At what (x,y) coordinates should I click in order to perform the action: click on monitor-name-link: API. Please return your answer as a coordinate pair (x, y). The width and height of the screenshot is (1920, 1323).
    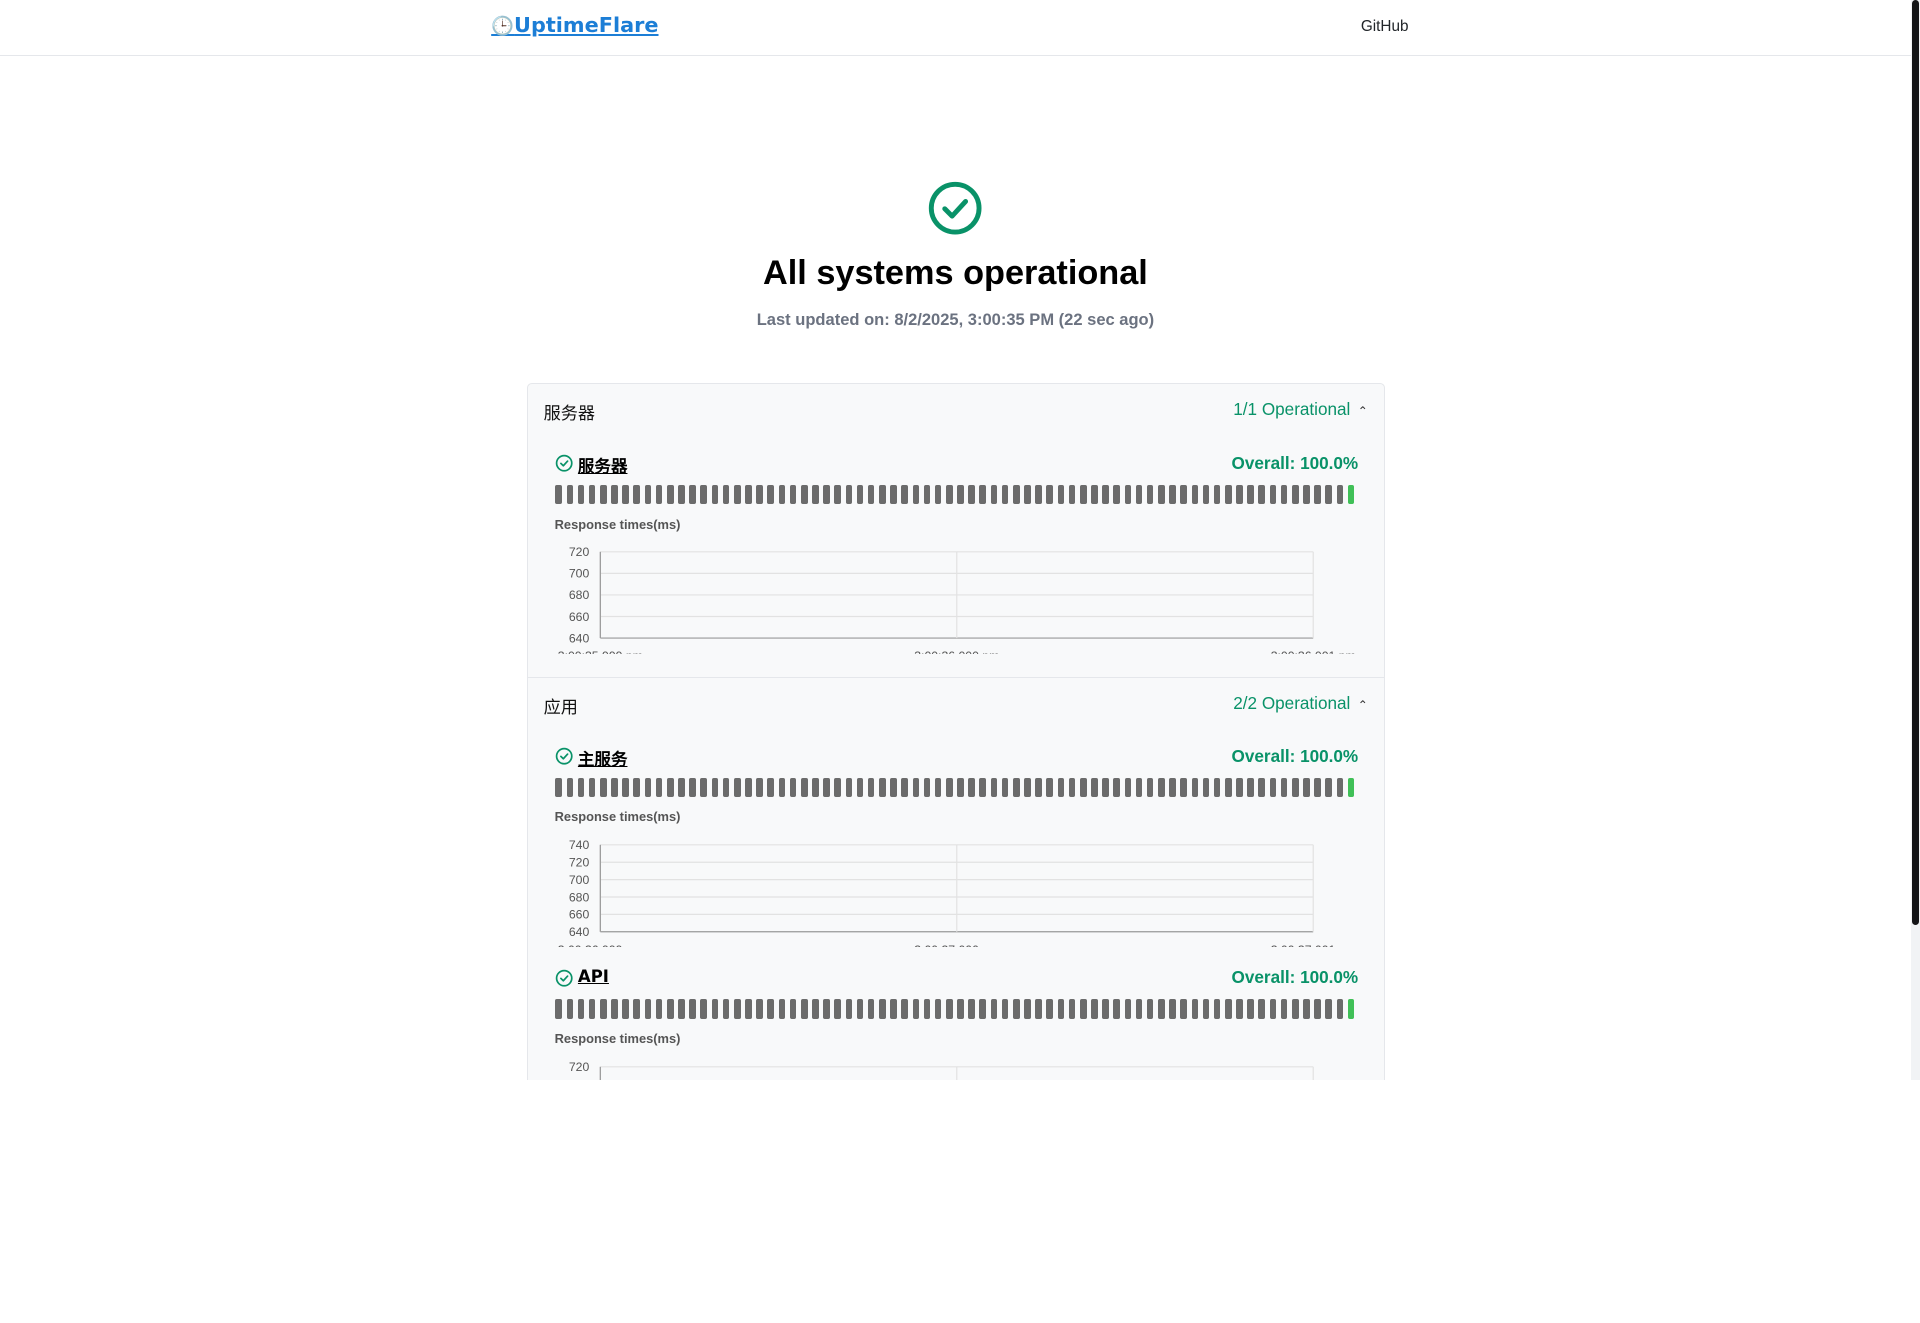
    Looking at the image, I should click on (593, 976).